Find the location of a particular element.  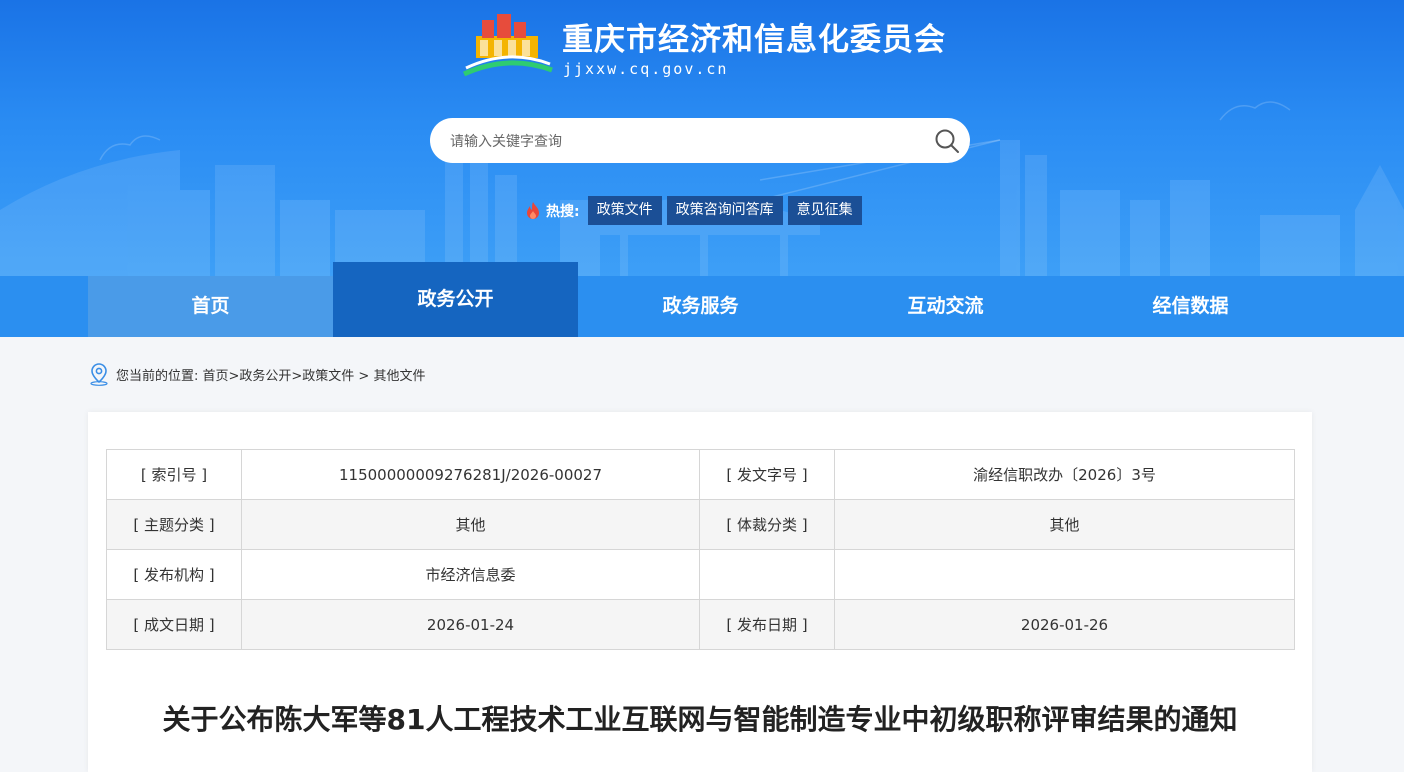

meta-value: 市经济信息委 is located at coordinates (470, 574).